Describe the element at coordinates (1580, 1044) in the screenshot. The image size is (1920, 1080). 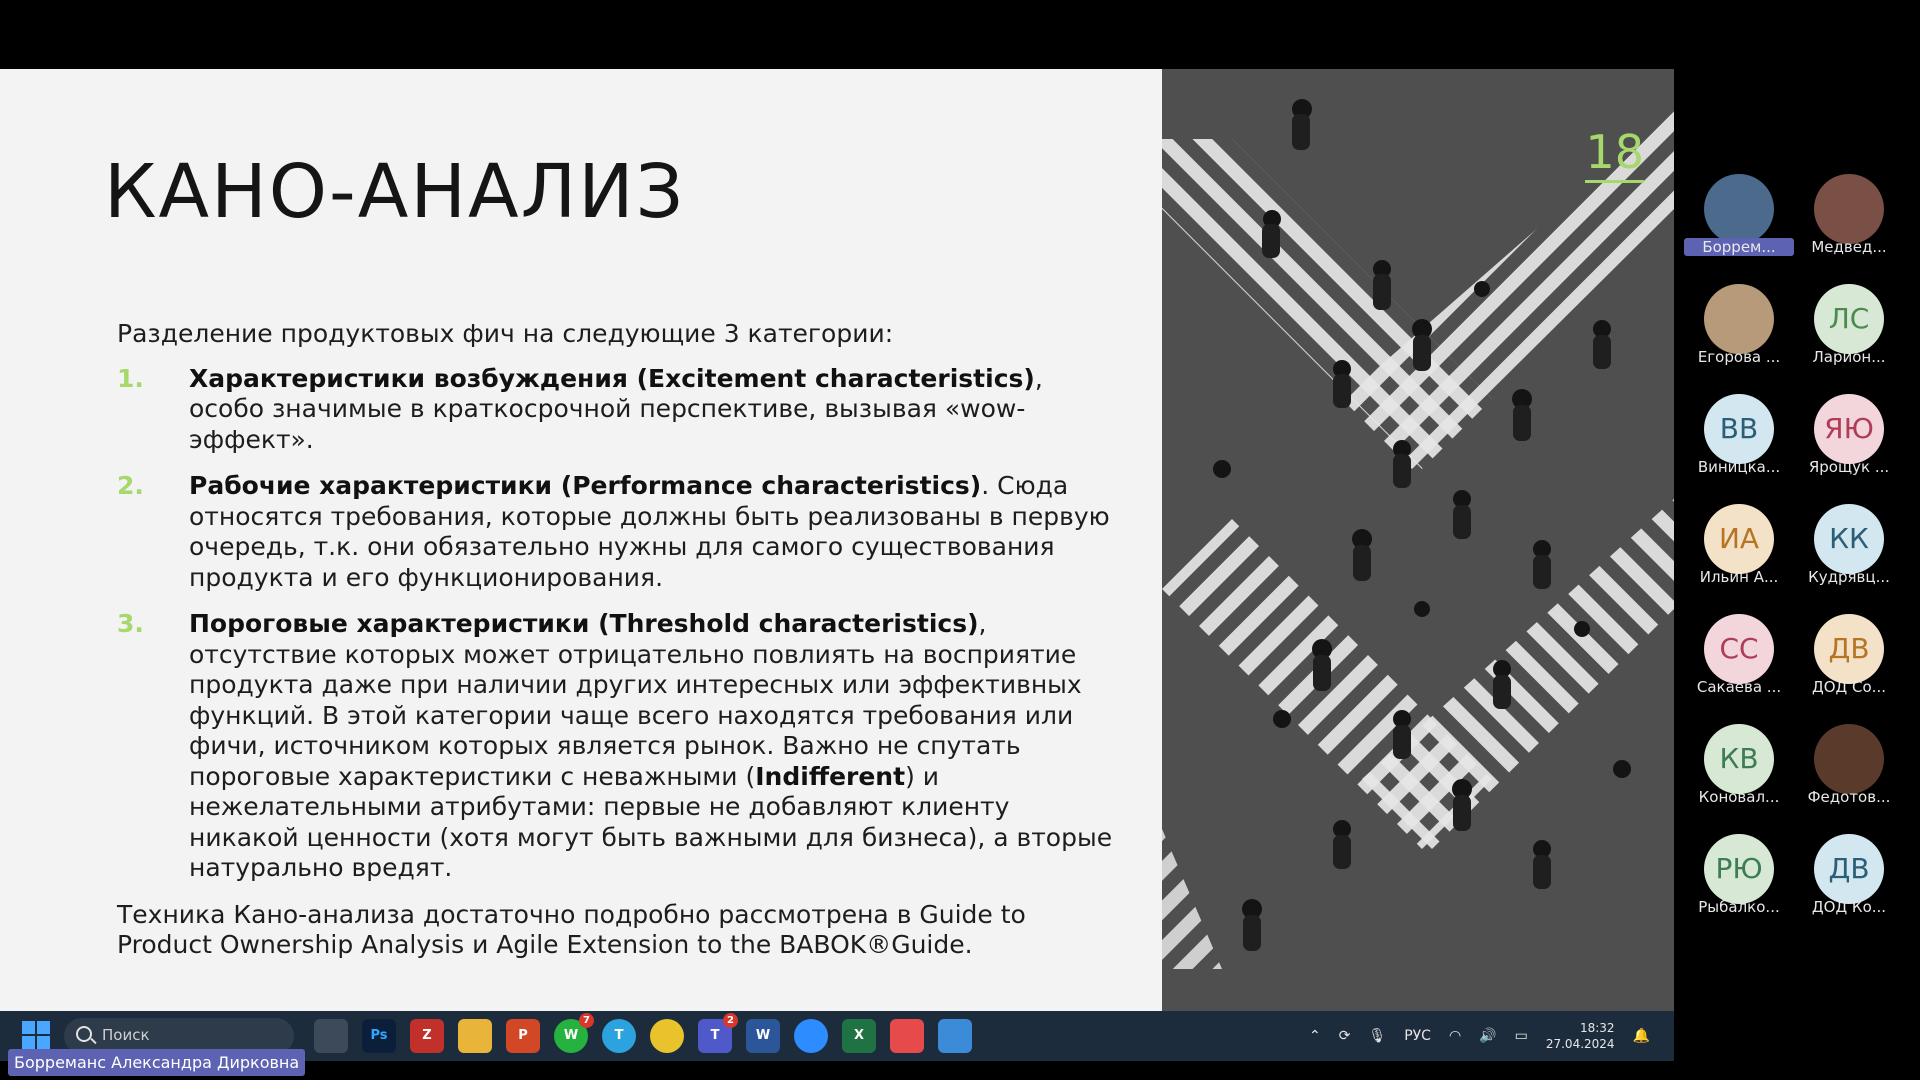
I see `clock-date: 27.04.2024` at that location.